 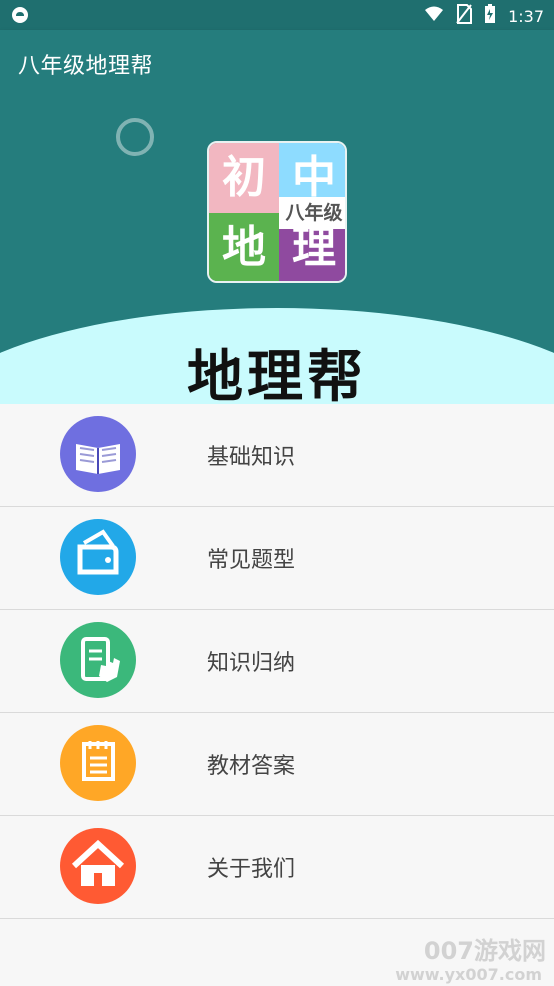 What do you see at coordinates (244, 178) in the screenshot?
I see `logo-char-top-left: 初` at bounding box center [244, 178].